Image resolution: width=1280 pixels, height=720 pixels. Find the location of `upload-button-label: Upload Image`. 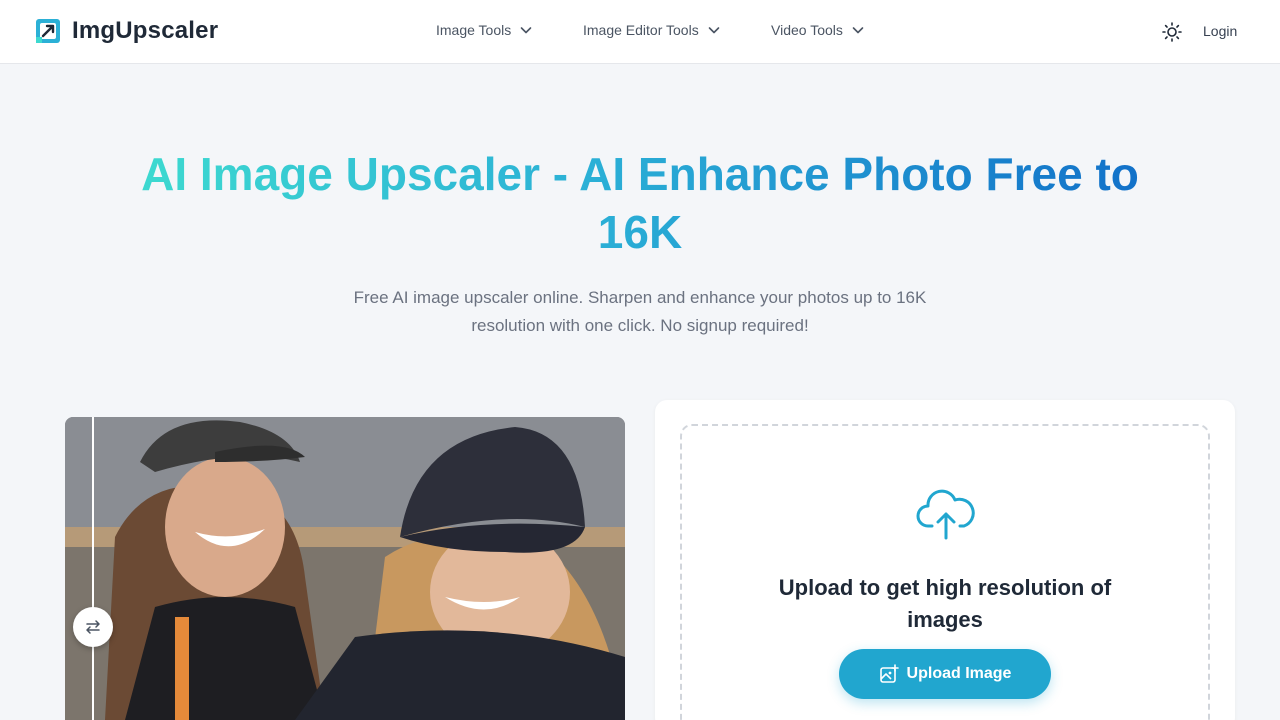

upload-button-label: Upload Image is located at coordinates (959, 673).